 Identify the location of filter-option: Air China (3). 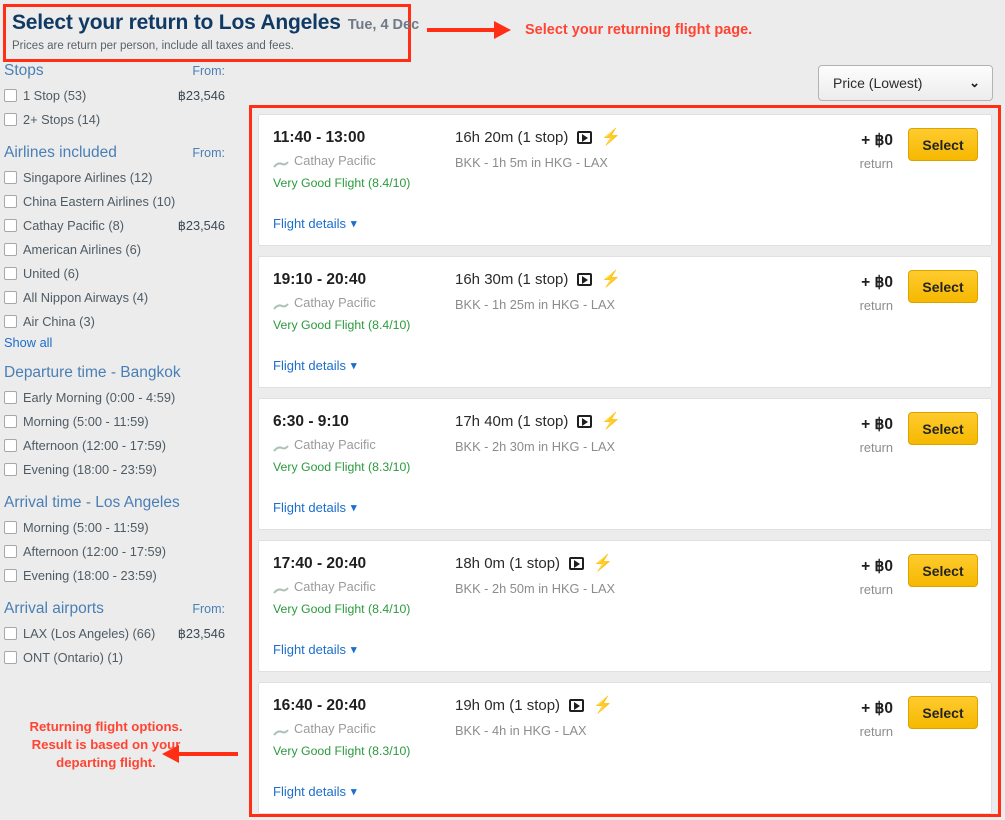
(49, 321).